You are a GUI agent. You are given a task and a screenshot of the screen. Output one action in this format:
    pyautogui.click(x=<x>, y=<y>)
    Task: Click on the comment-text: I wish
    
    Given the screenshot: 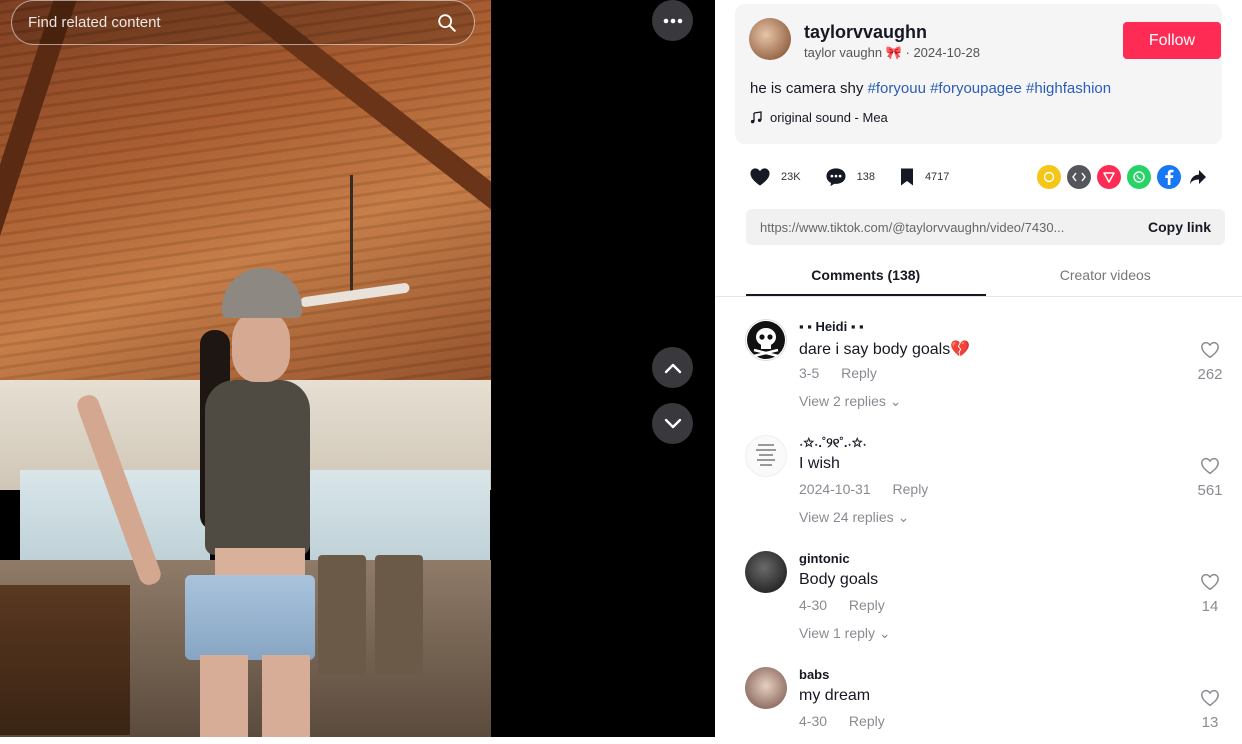 What is the action you would take?
    pyautogui.click(x=819, y=463)
    